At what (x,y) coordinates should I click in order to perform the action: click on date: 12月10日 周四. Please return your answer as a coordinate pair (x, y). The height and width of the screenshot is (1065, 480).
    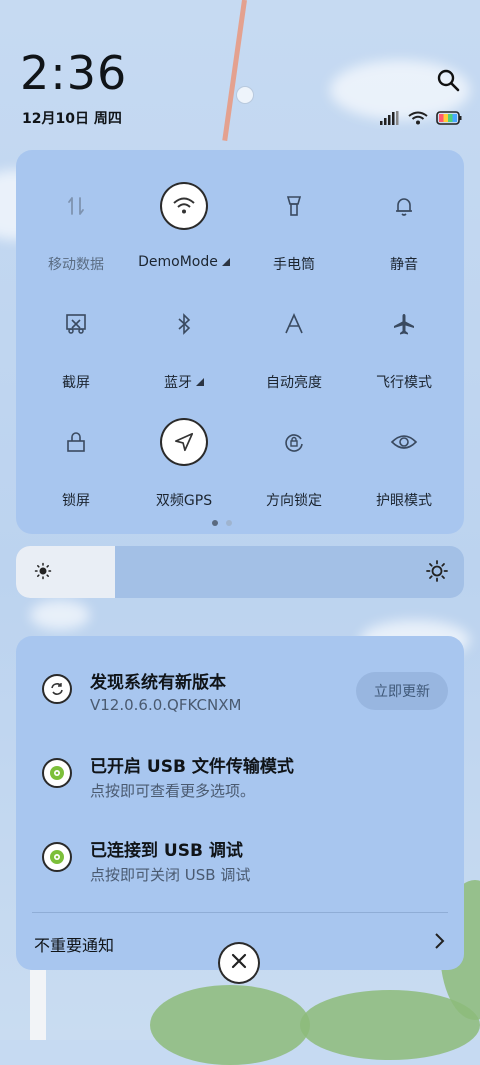
    Looking at the image, I should click on (72, 119).